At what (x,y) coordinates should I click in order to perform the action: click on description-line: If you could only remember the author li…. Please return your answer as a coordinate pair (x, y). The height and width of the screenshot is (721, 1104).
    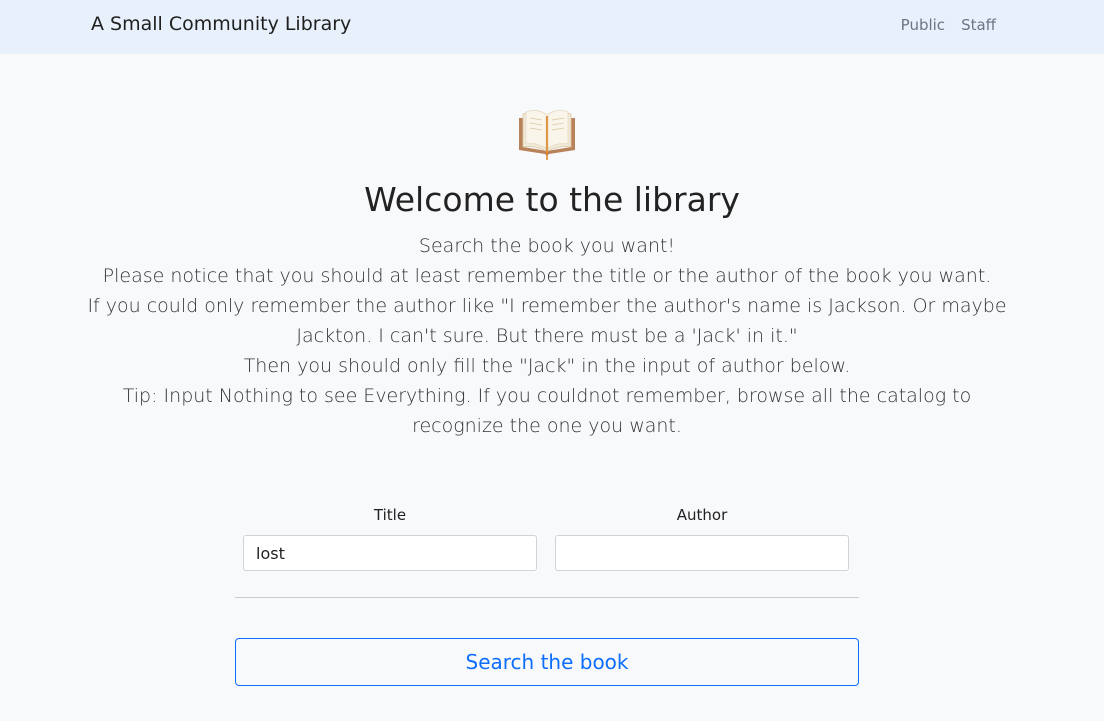
    Looking at the image, I should click on (547, 321).